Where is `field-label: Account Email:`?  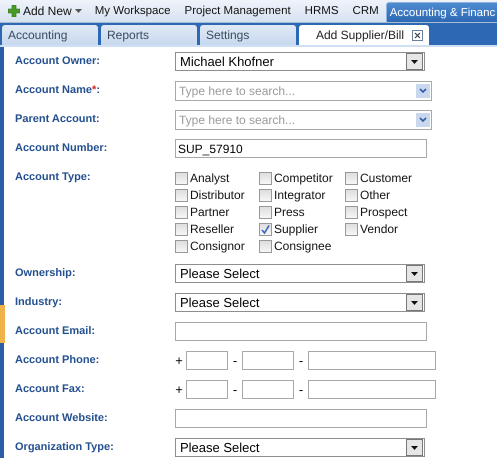 field-label: Account Email: is located at coordinates (55, 331).